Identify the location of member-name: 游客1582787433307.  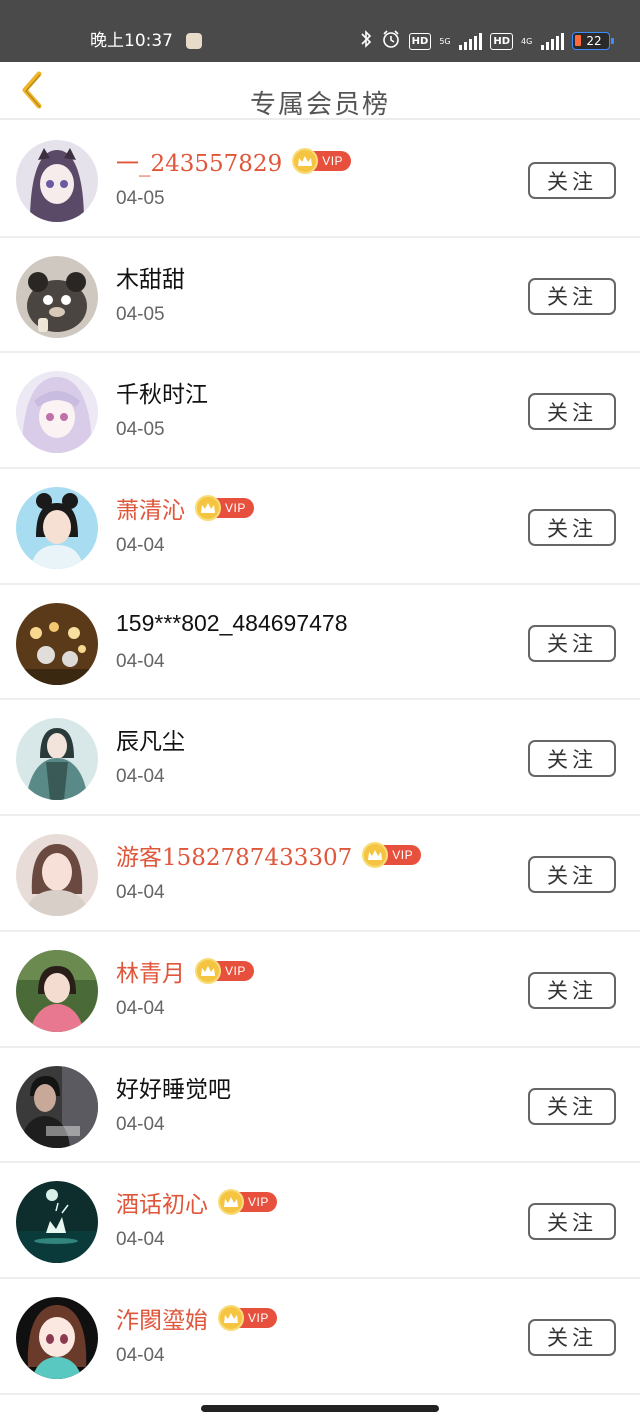
(234, 858).